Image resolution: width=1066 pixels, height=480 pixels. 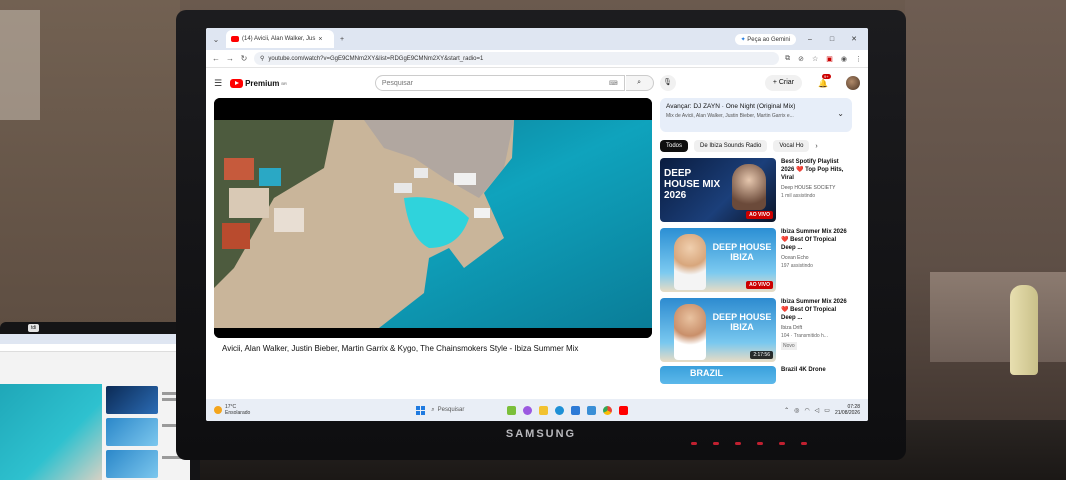 I want to click on second-monitor-screen, so click(x=95, y=407).